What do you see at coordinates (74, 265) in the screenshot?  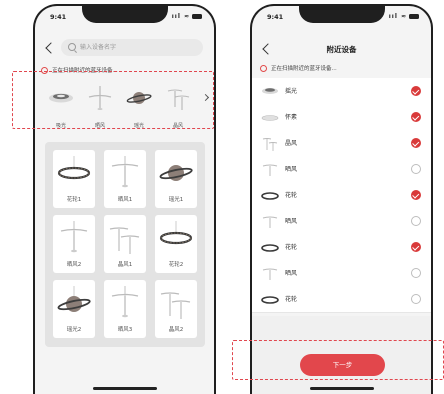 I see `device-card-label: 晒风2` at bounding box center [74, 265].